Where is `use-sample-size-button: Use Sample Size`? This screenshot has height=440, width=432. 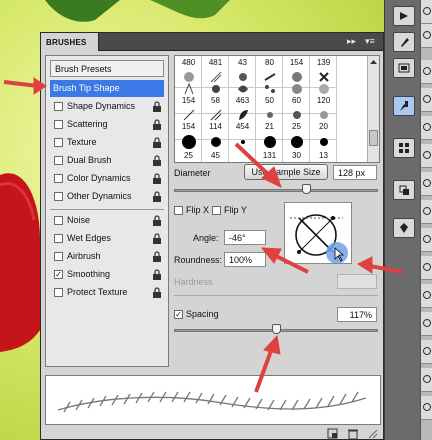 use-sample-size-button: Use Sample Size is located at coordinates (286, 172).